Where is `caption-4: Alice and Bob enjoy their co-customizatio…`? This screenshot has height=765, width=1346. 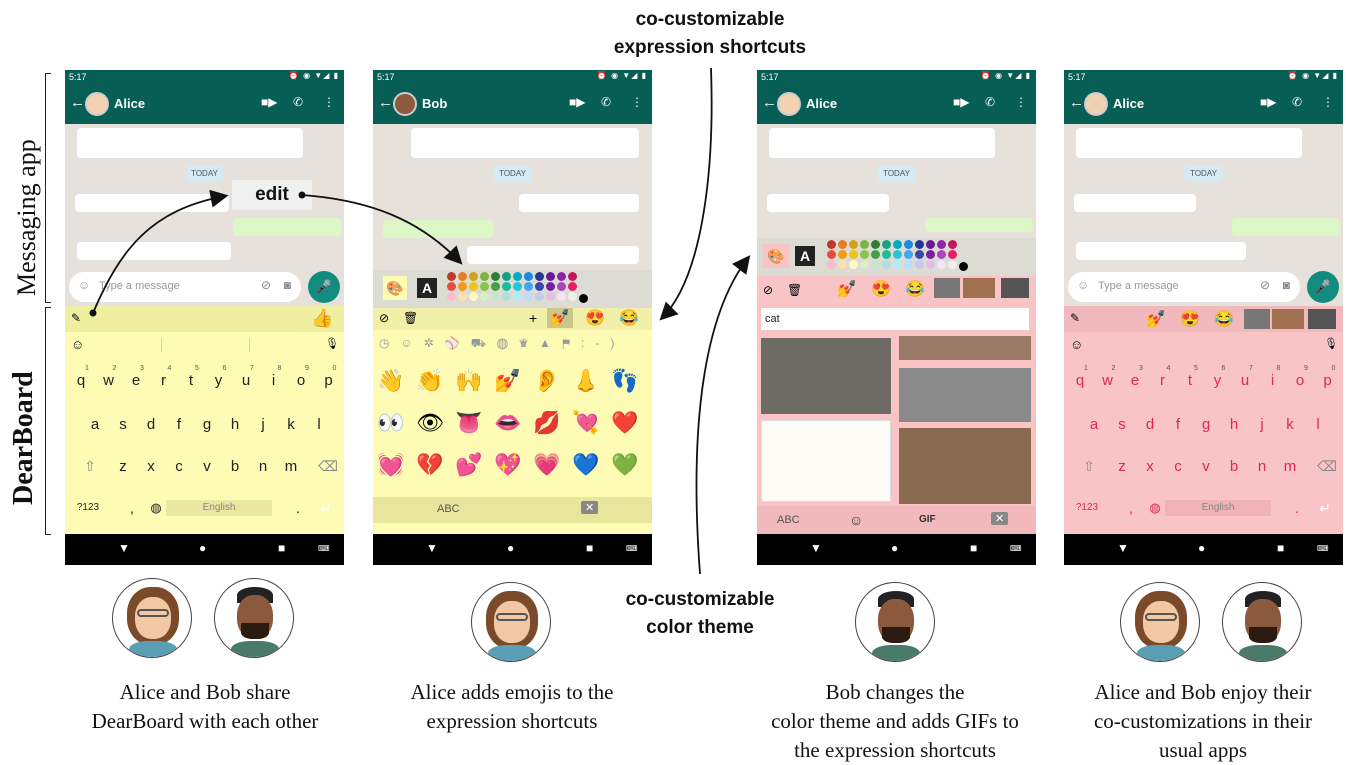 caption-4: Alice and Bob enjoy their co-customizatio… is located at coordinates (1203, 721).